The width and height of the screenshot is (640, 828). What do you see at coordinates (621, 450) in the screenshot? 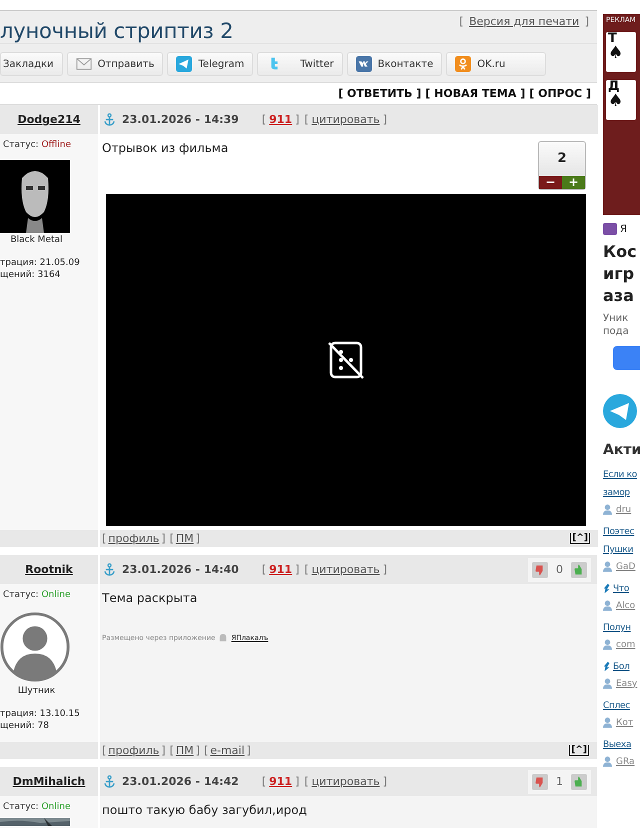
I see `section-title: Акти` at bounding box center [621, 450].